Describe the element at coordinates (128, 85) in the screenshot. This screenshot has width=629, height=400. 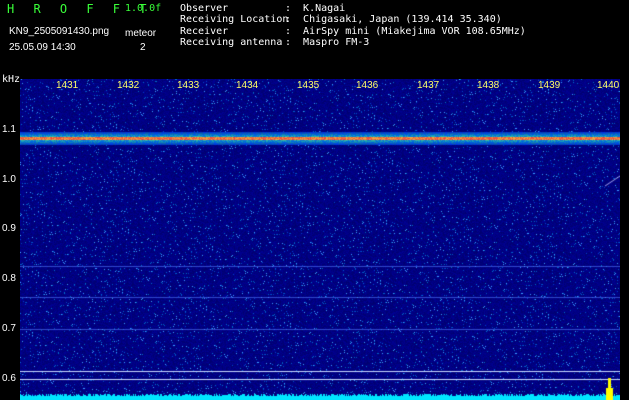
I see `x-tick-label: 1432` at that location.